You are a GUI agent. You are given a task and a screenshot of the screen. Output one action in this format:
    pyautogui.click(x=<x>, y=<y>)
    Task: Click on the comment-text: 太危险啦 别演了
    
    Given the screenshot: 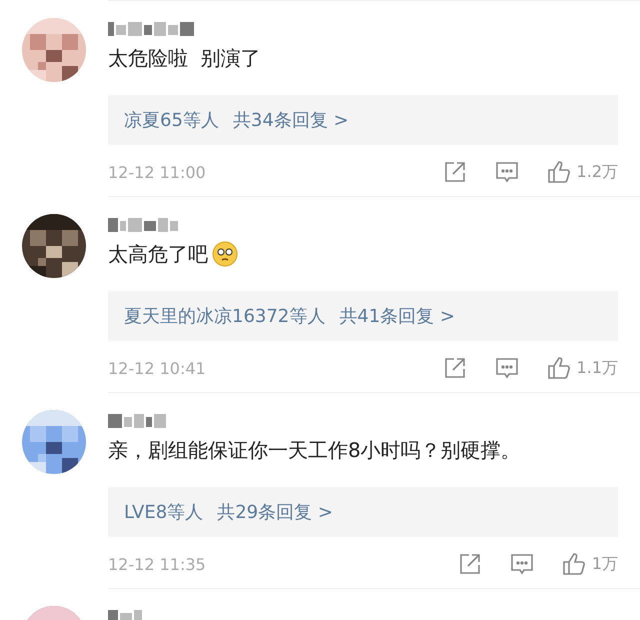 What is the action you would take?
    pyautogui.click(x=184, y=58)
    